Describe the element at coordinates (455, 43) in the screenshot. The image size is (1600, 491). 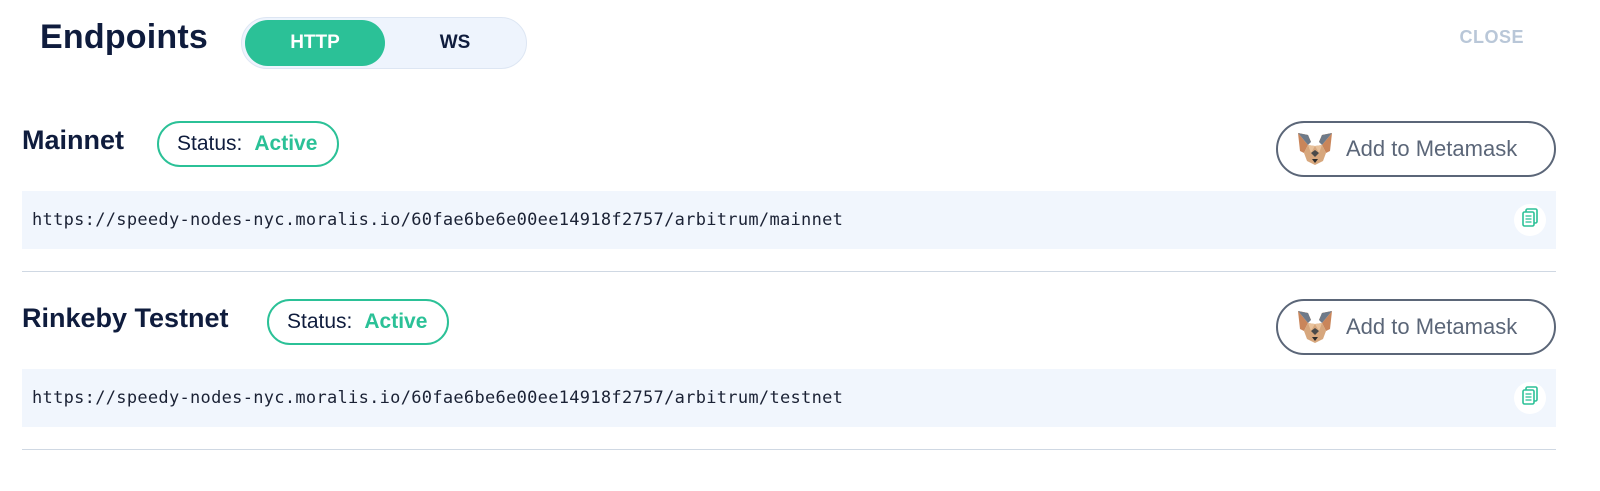
I see `tab-ws: WS` at that location.